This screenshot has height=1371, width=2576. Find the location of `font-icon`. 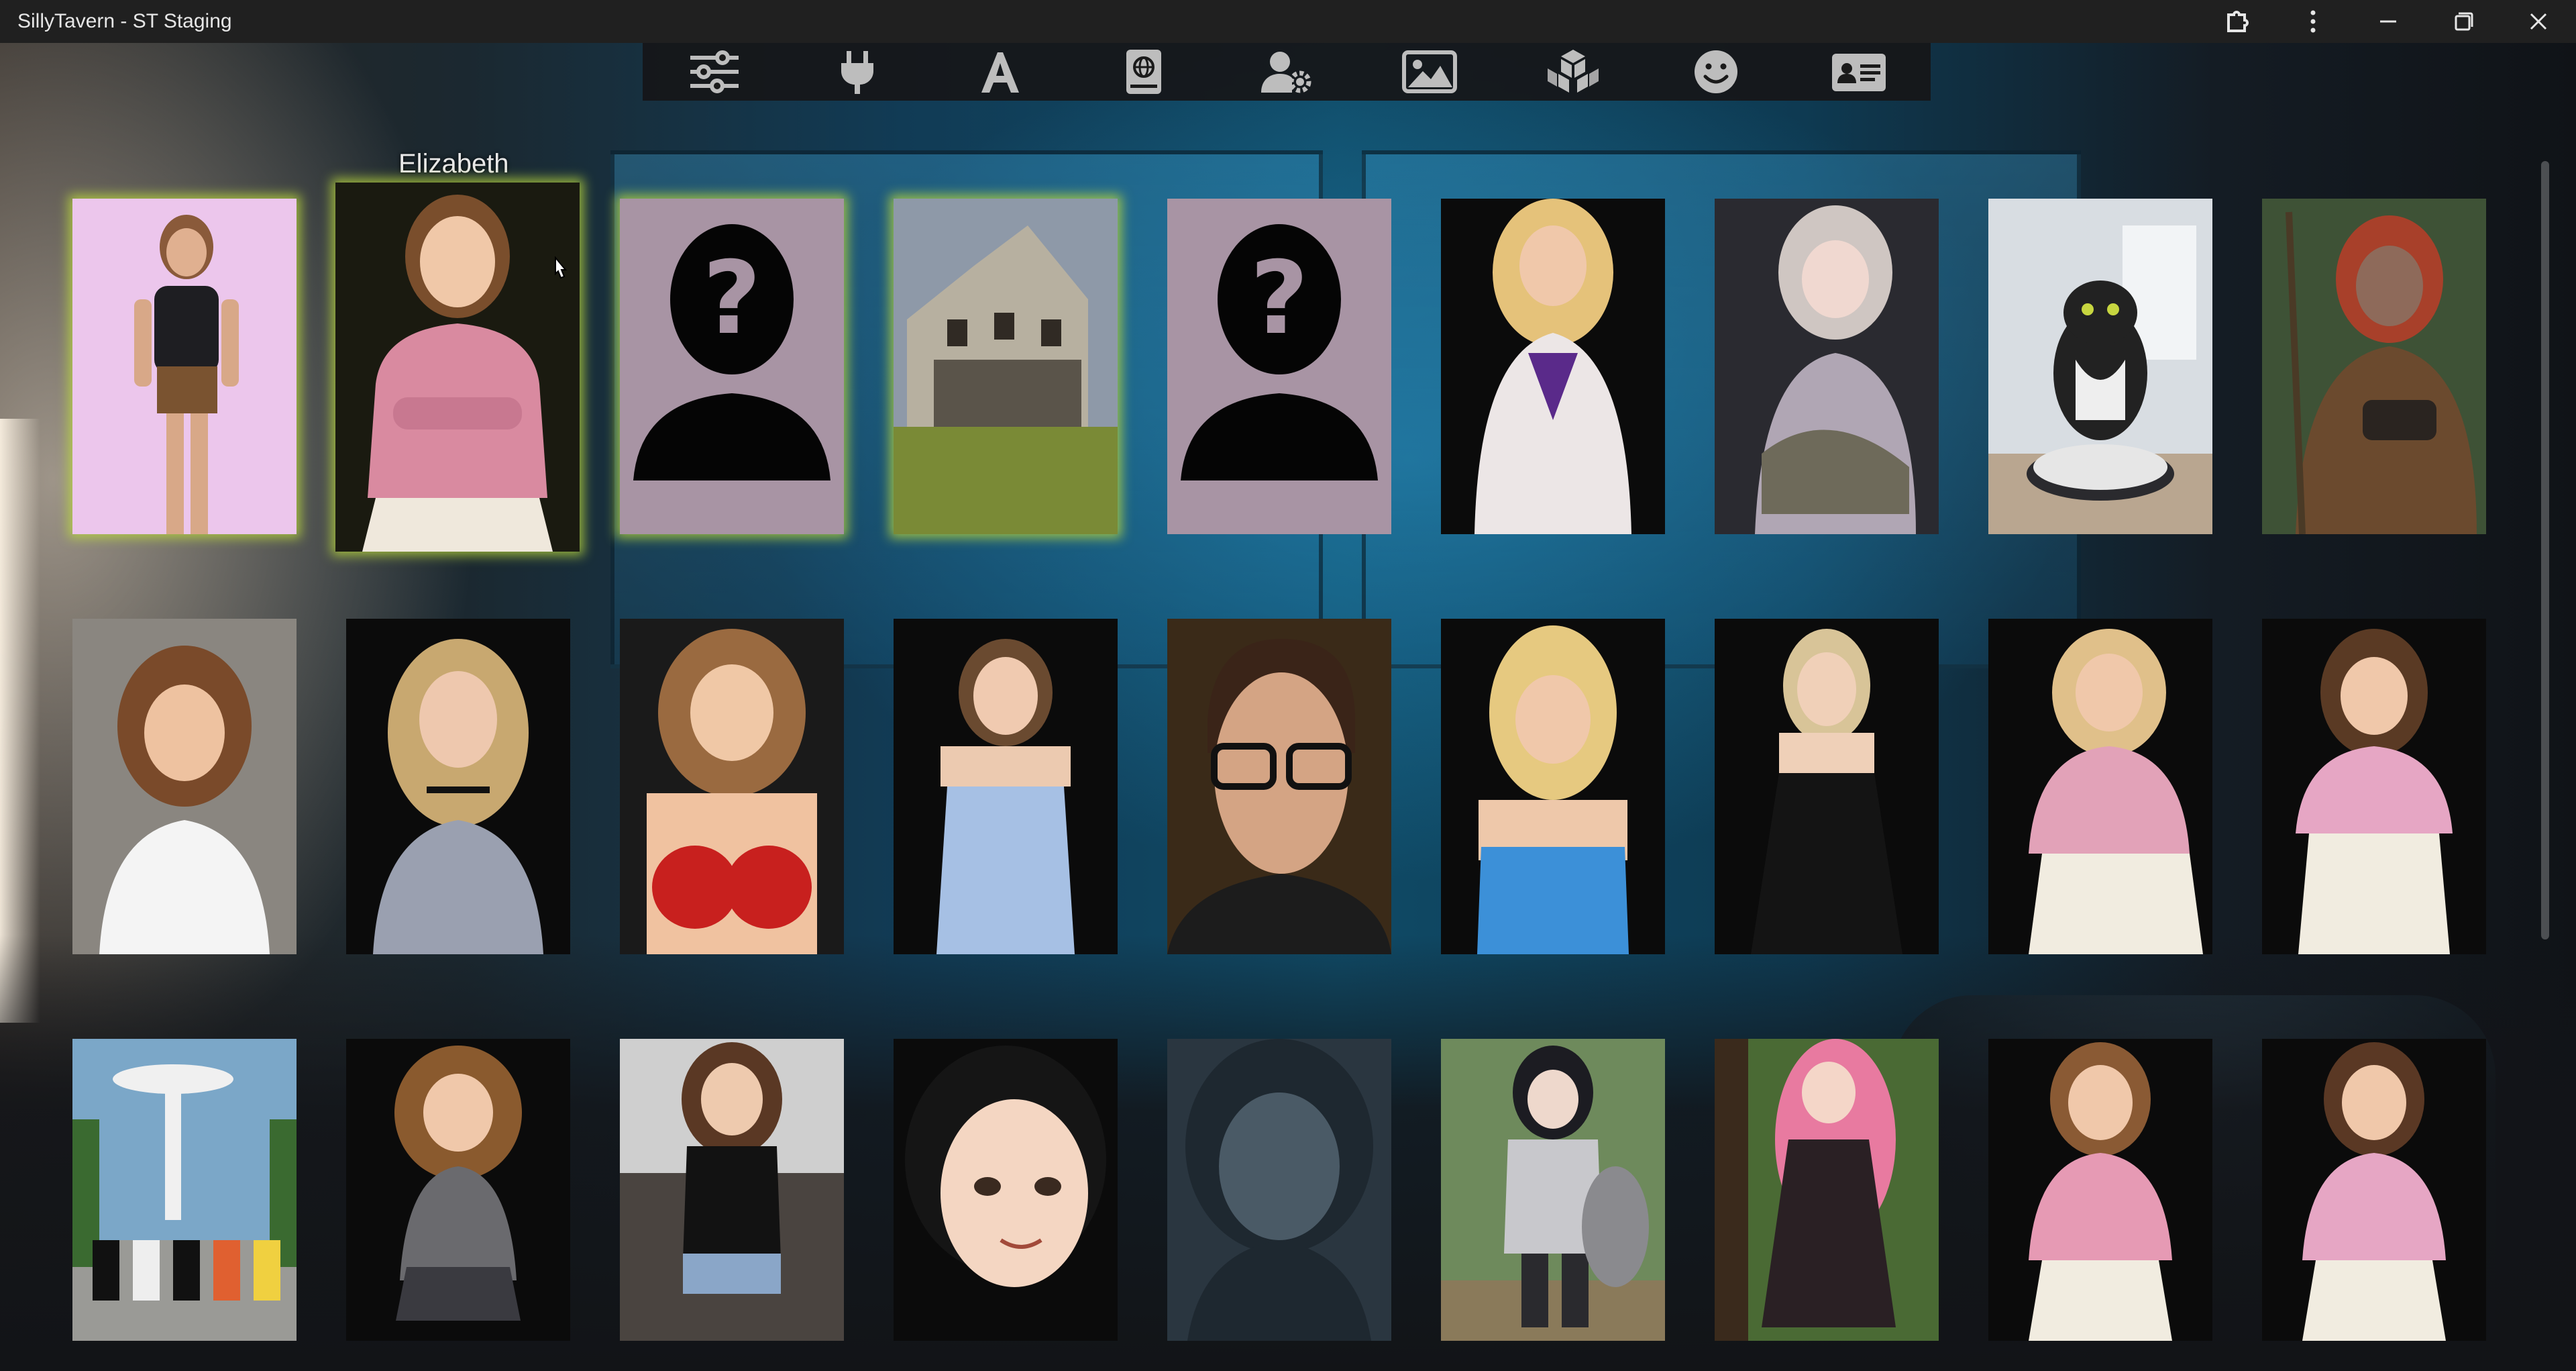

font-icon is located at coordinates (1000, 72).